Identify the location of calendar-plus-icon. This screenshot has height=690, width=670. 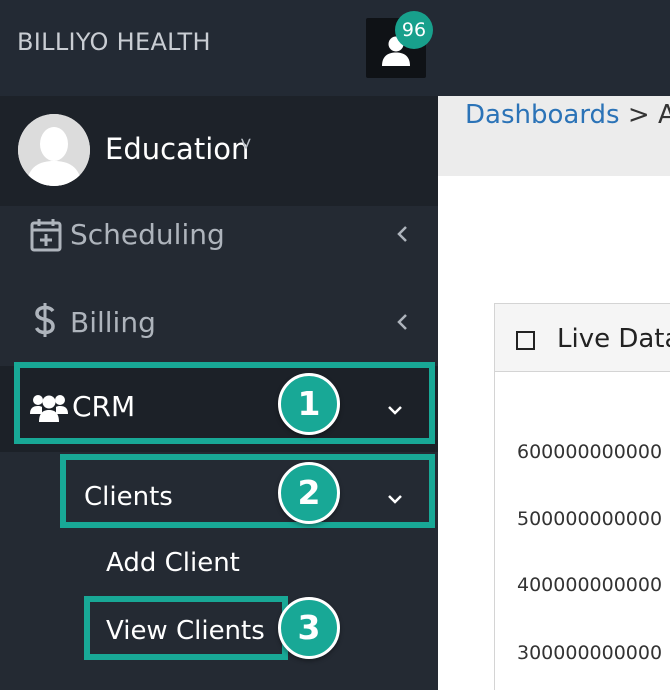
(46, 235).